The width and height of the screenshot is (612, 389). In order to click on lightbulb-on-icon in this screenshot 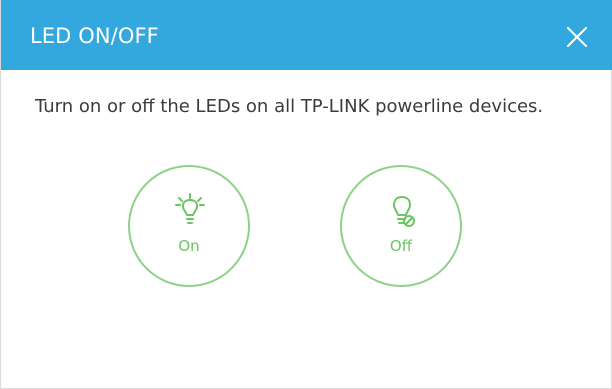, I will do `click(190, 208)`.